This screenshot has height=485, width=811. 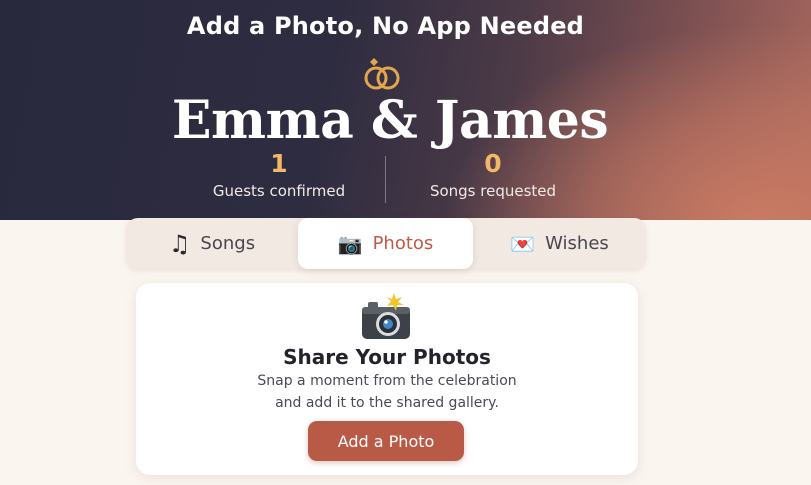 What do you see at coordinates (523, 243) in the screenshot?
I see `love-letter-icon: 💌` at bounding box center [523, 243].